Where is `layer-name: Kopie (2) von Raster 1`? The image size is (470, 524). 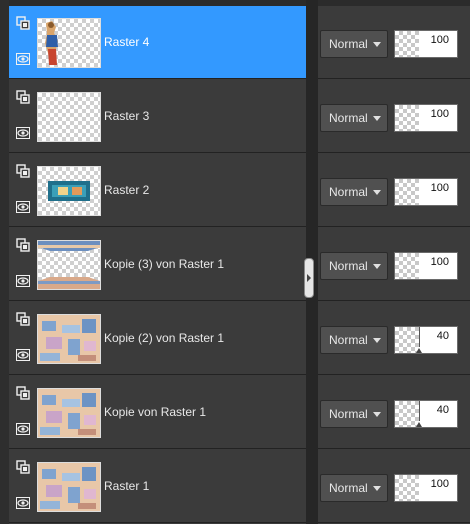 layer-name: Kopie (2) von Raster 1 is located at coordinates (164, 338).